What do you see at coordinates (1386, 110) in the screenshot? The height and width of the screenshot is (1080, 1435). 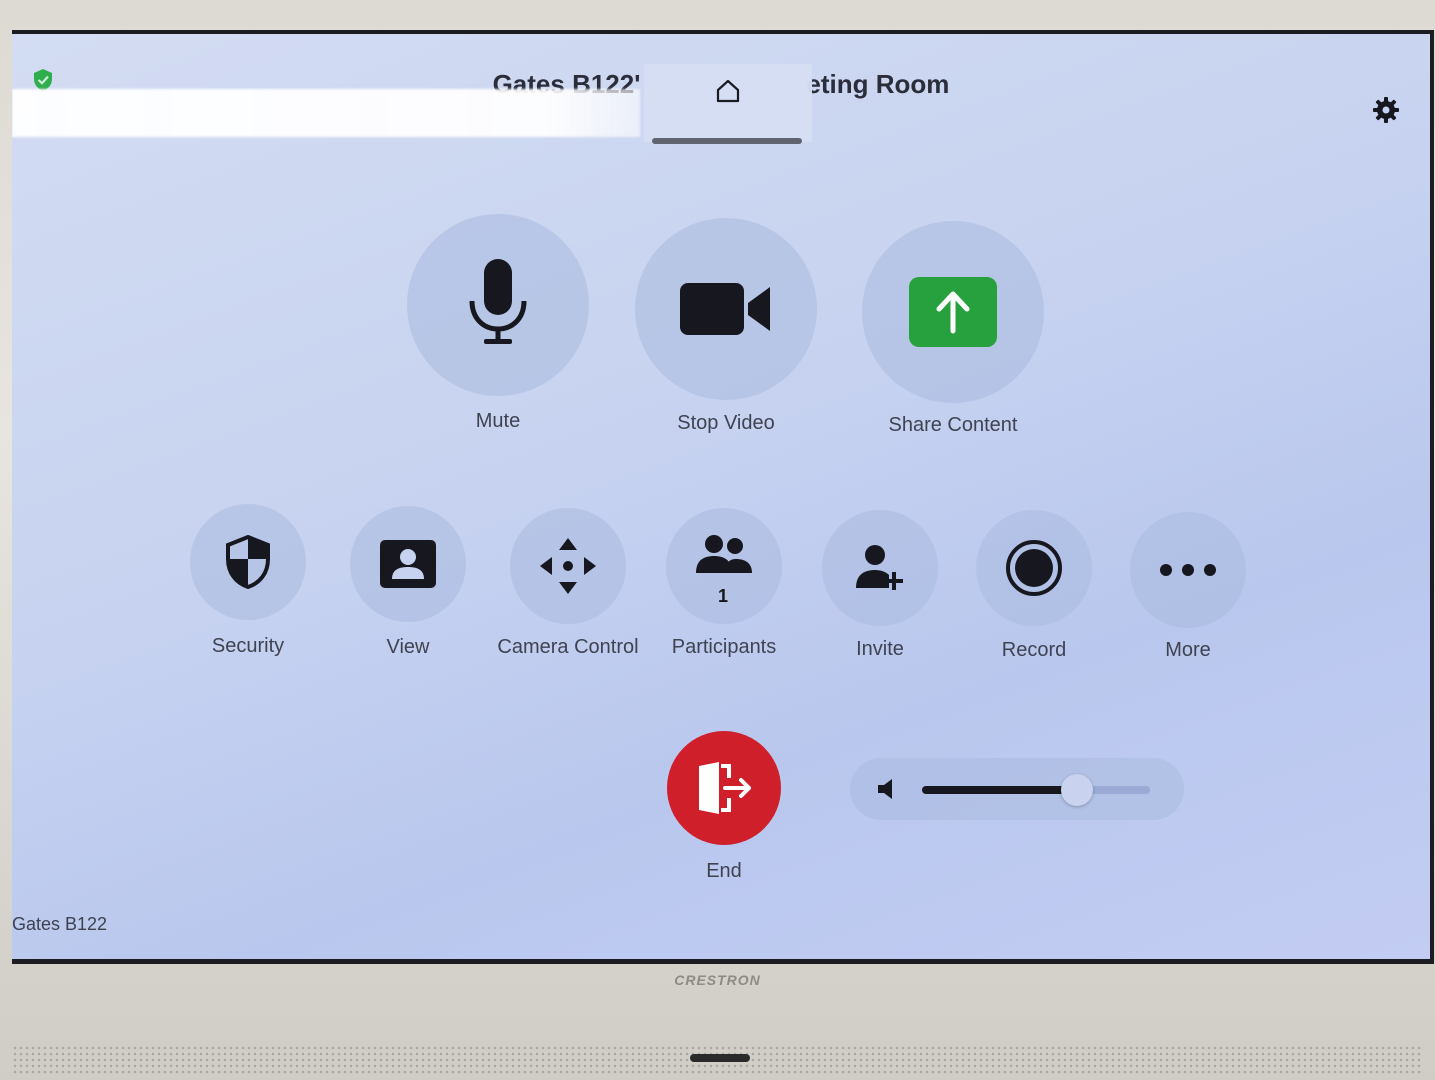 I see `gear-icon` at bounding box center [1386, 110].